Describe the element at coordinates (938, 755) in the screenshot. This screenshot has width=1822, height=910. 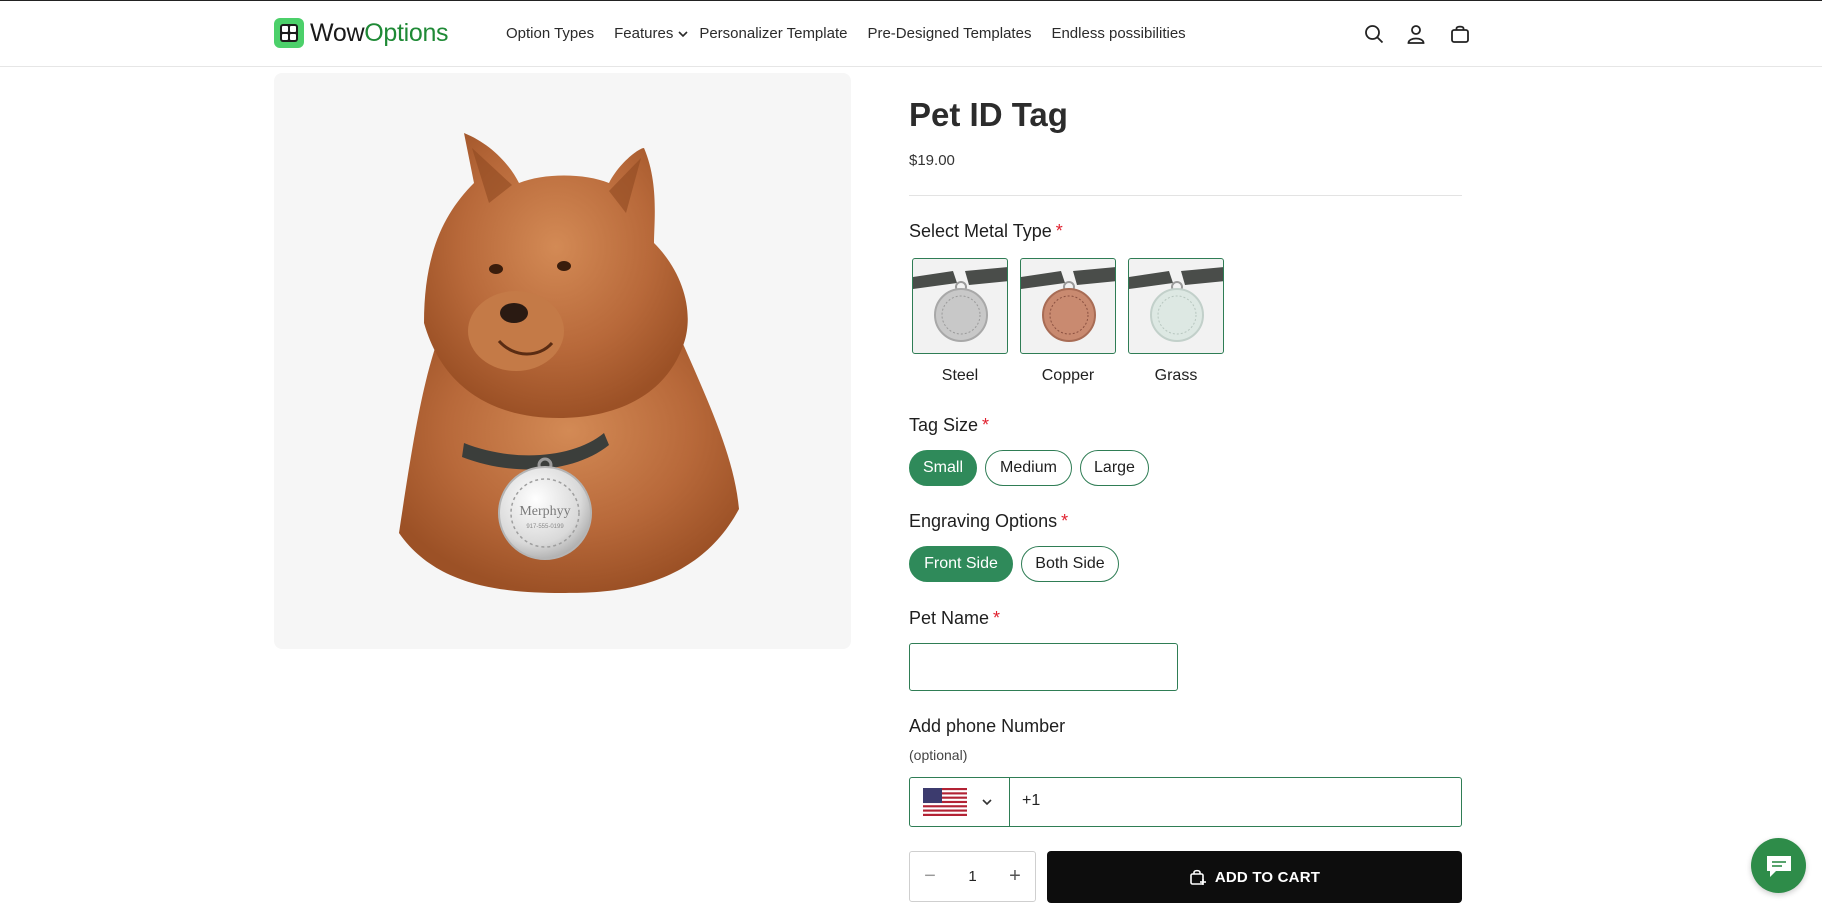
I see `phone-optional-note: (optional)` at that location.